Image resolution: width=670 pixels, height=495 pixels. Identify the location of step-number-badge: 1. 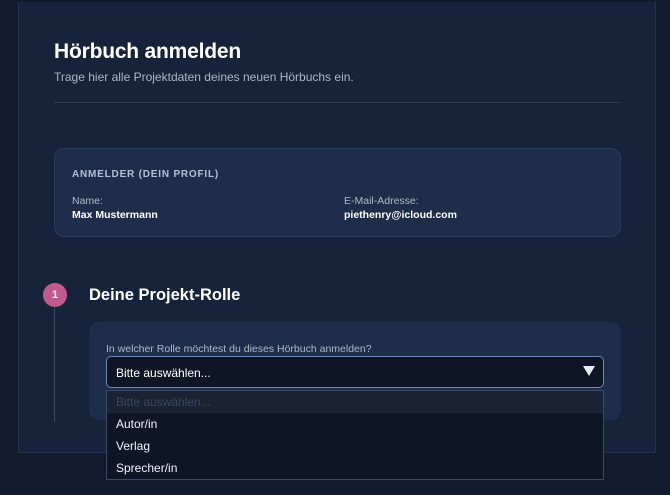
(55, 295).